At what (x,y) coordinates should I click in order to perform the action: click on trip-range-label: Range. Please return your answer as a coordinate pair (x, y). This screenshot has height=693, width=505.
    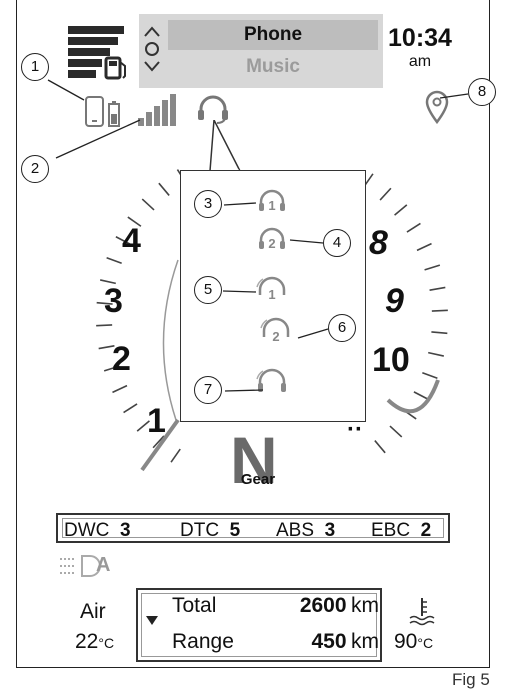
    Looking at the image, I should click on (203, 641).